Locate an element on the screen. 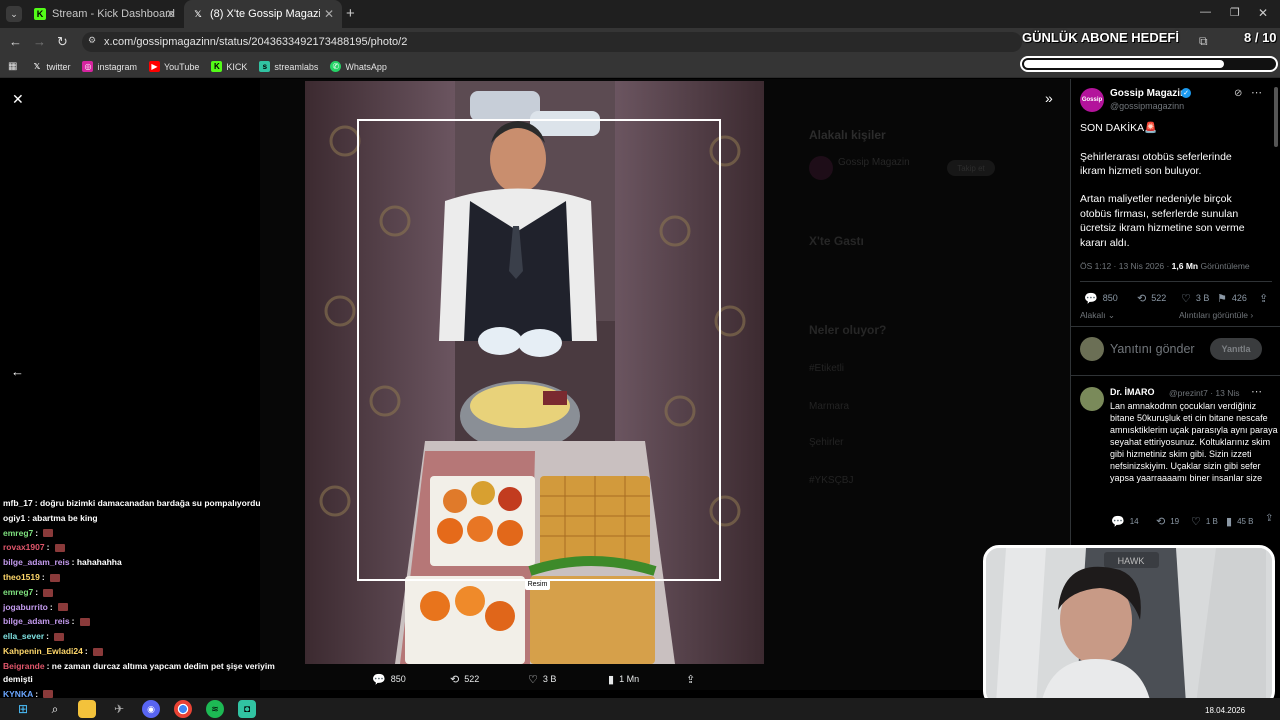 This screenshot has width=1280, height=720. tab-kick-dashboard: K Stream - Kick Dashboard ✕ is located at coordinates (105, 14).